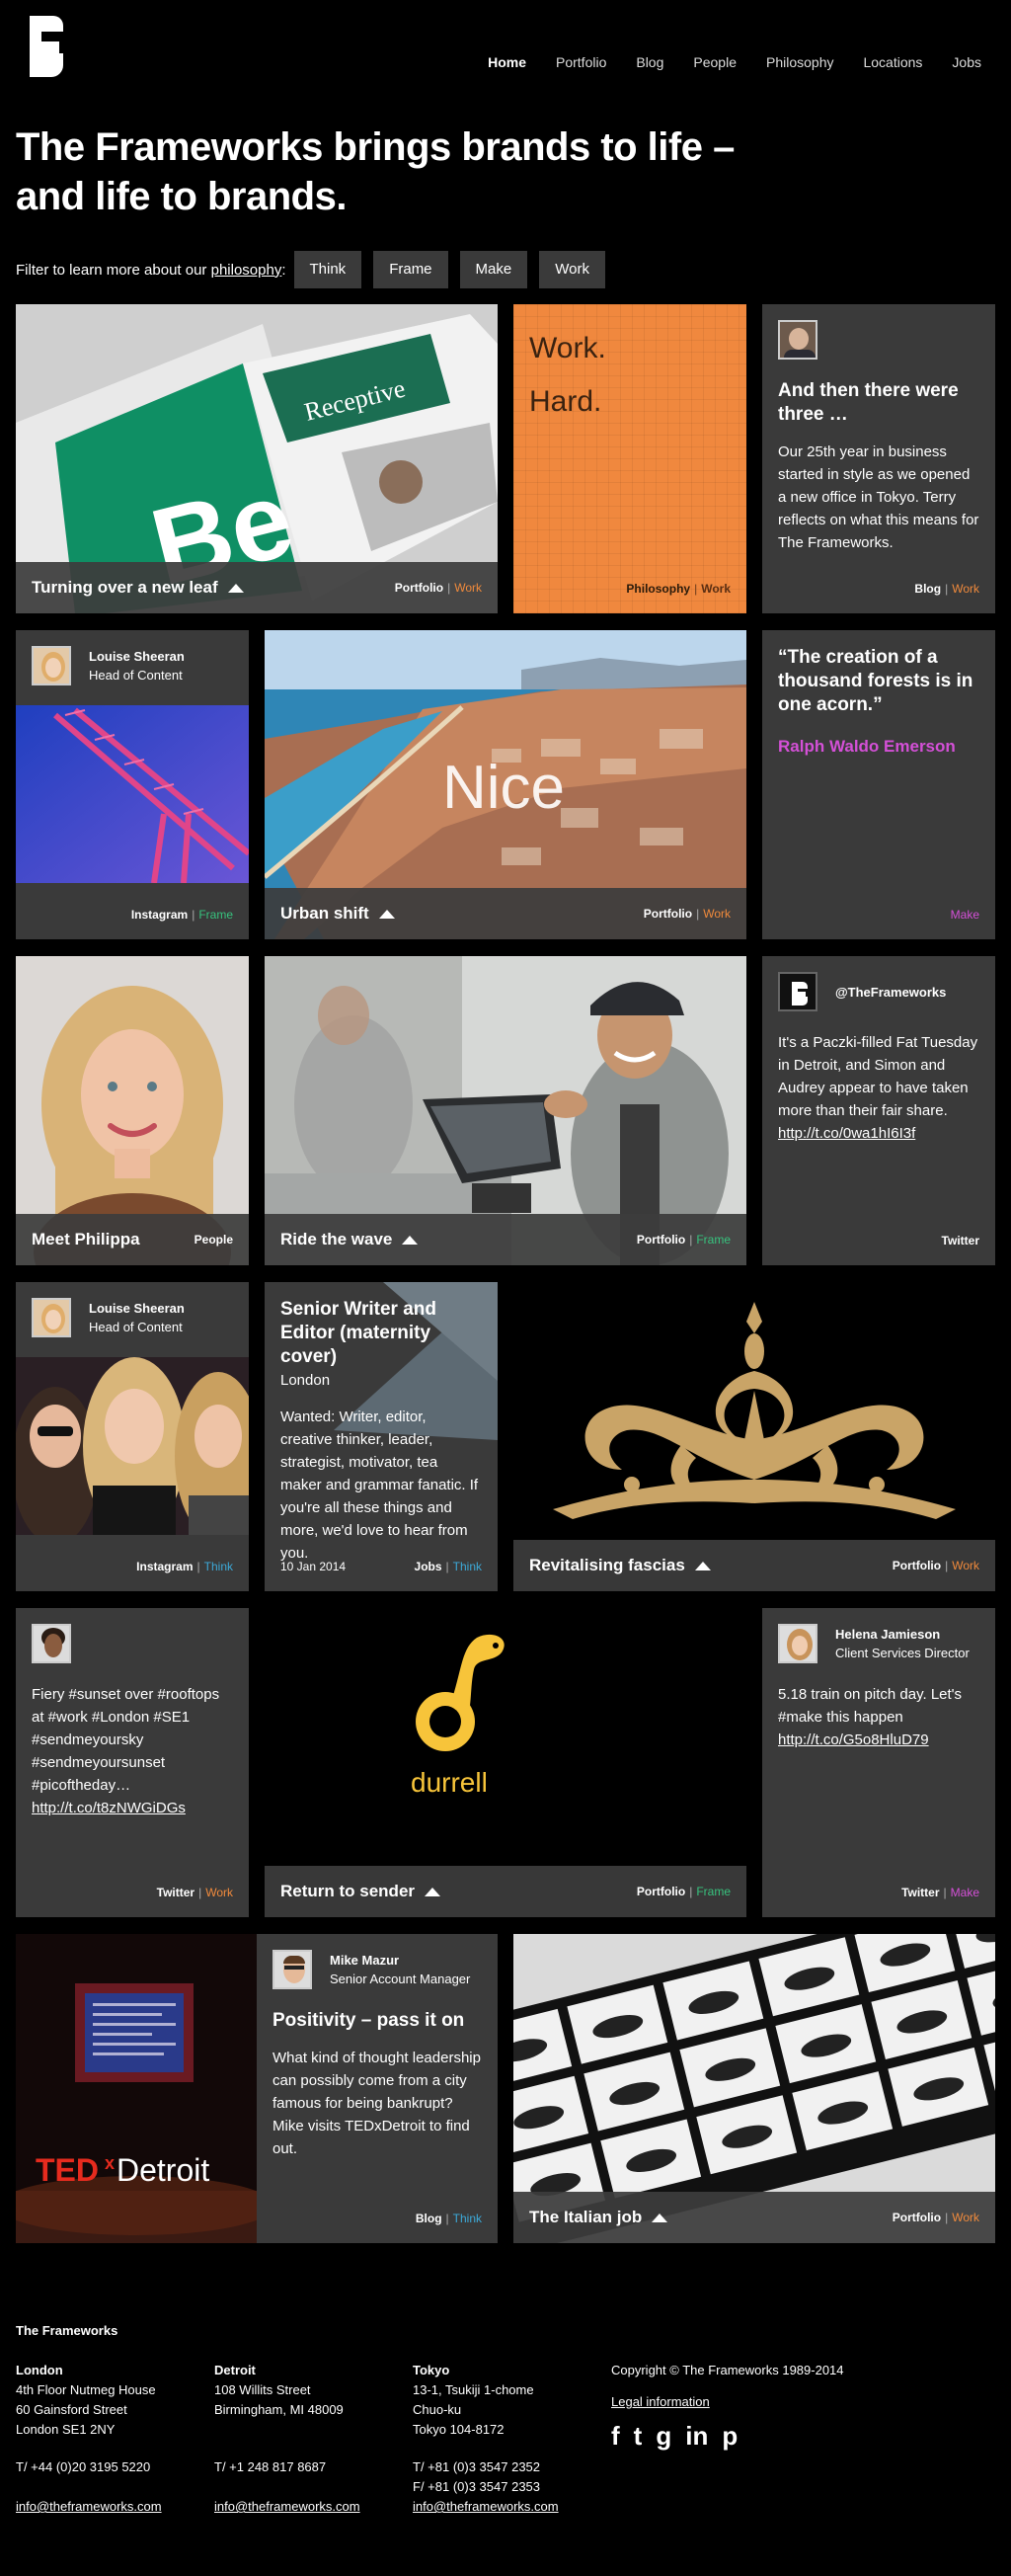  What do you see at coordinates (505, 1239) in the screenshot?
I see `tile-caption: Ride the wave Portfolio | Frame` at bounding box center [505, 1239].